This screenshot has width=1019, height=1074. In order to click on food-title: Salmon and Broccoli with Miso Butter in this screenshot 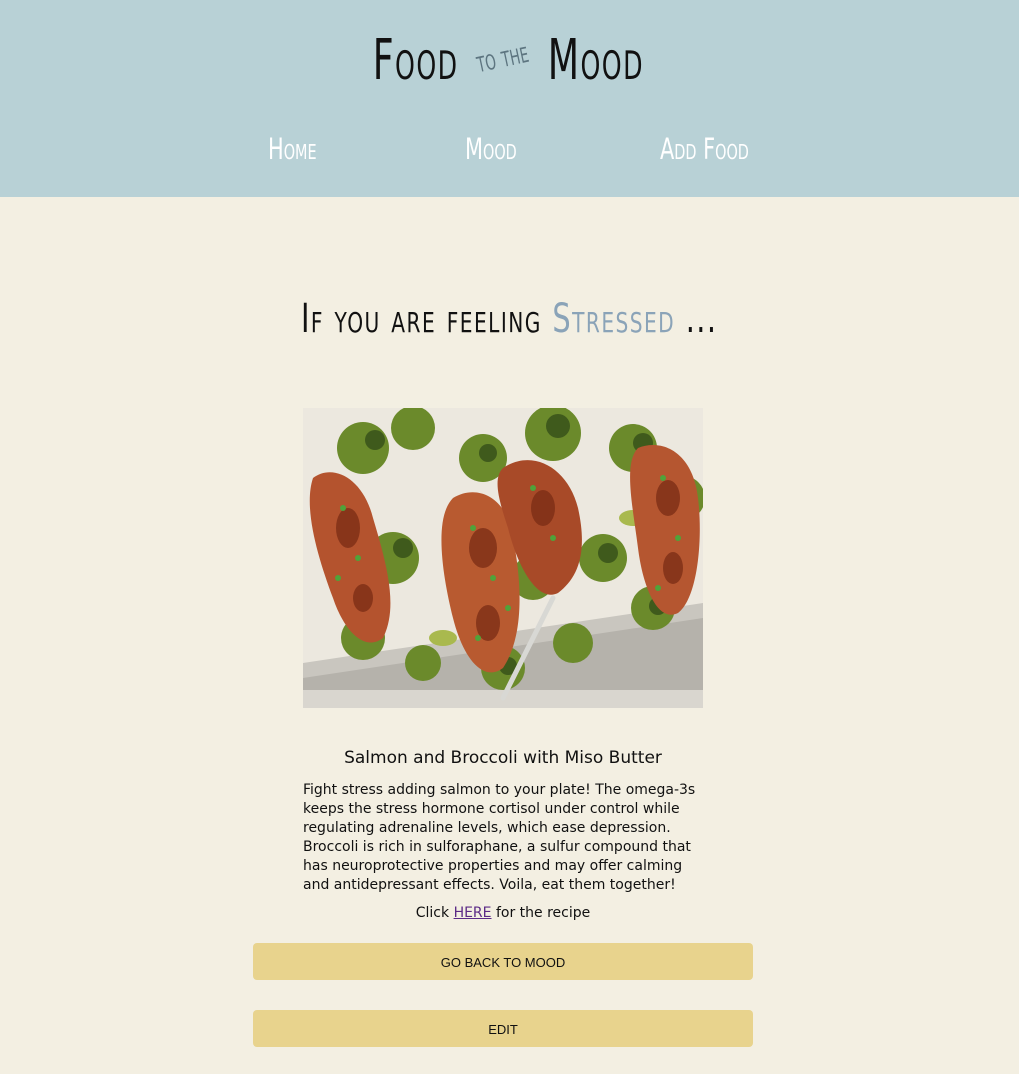, I will do `click(503, 758)`.